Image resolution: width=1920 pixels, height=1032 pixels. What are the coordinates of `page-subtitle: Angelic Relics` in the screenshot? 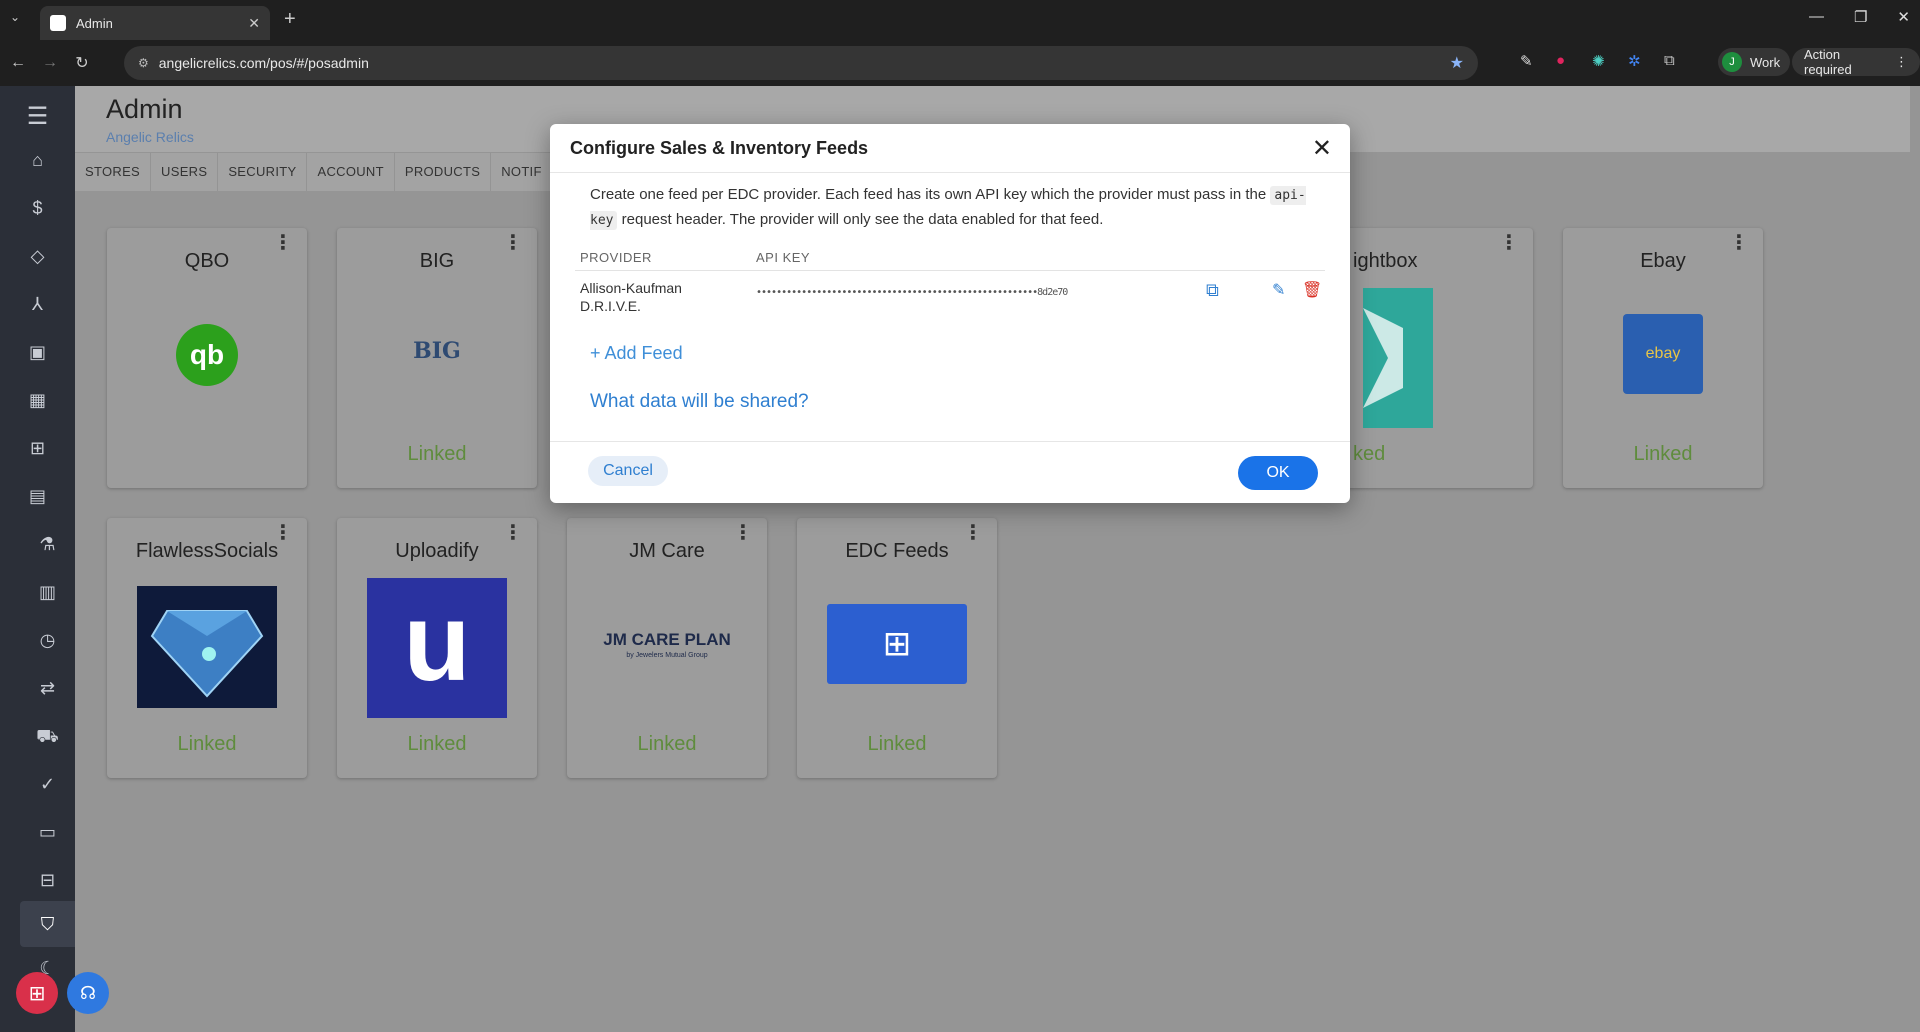 It's located at (150, 137).